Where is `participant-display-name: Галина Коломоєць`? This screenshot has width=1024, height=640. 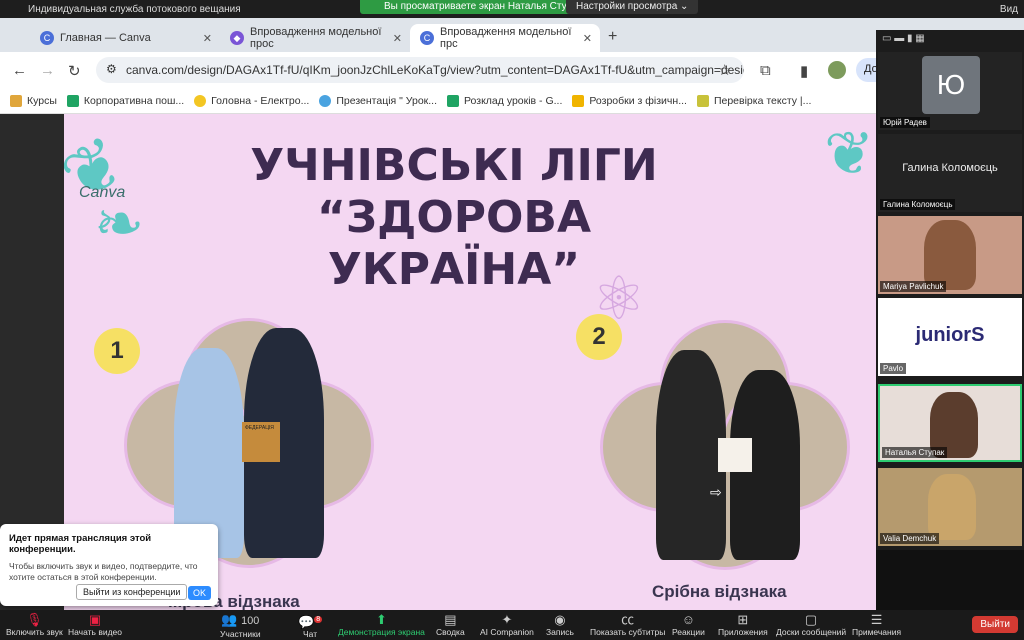 participant-display-name: Галина Коломоєць is located at coordinates (950, 168).